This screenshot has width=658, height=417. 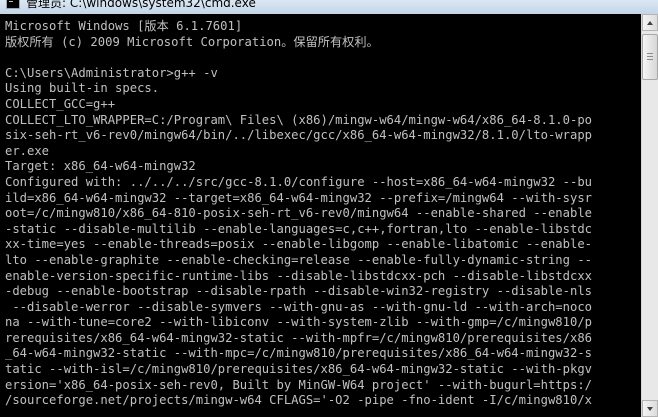 What do you see at coordinates (27, 150) in the screenshot?
I see `console-line: er.exe` at bounding box center [27, 150].